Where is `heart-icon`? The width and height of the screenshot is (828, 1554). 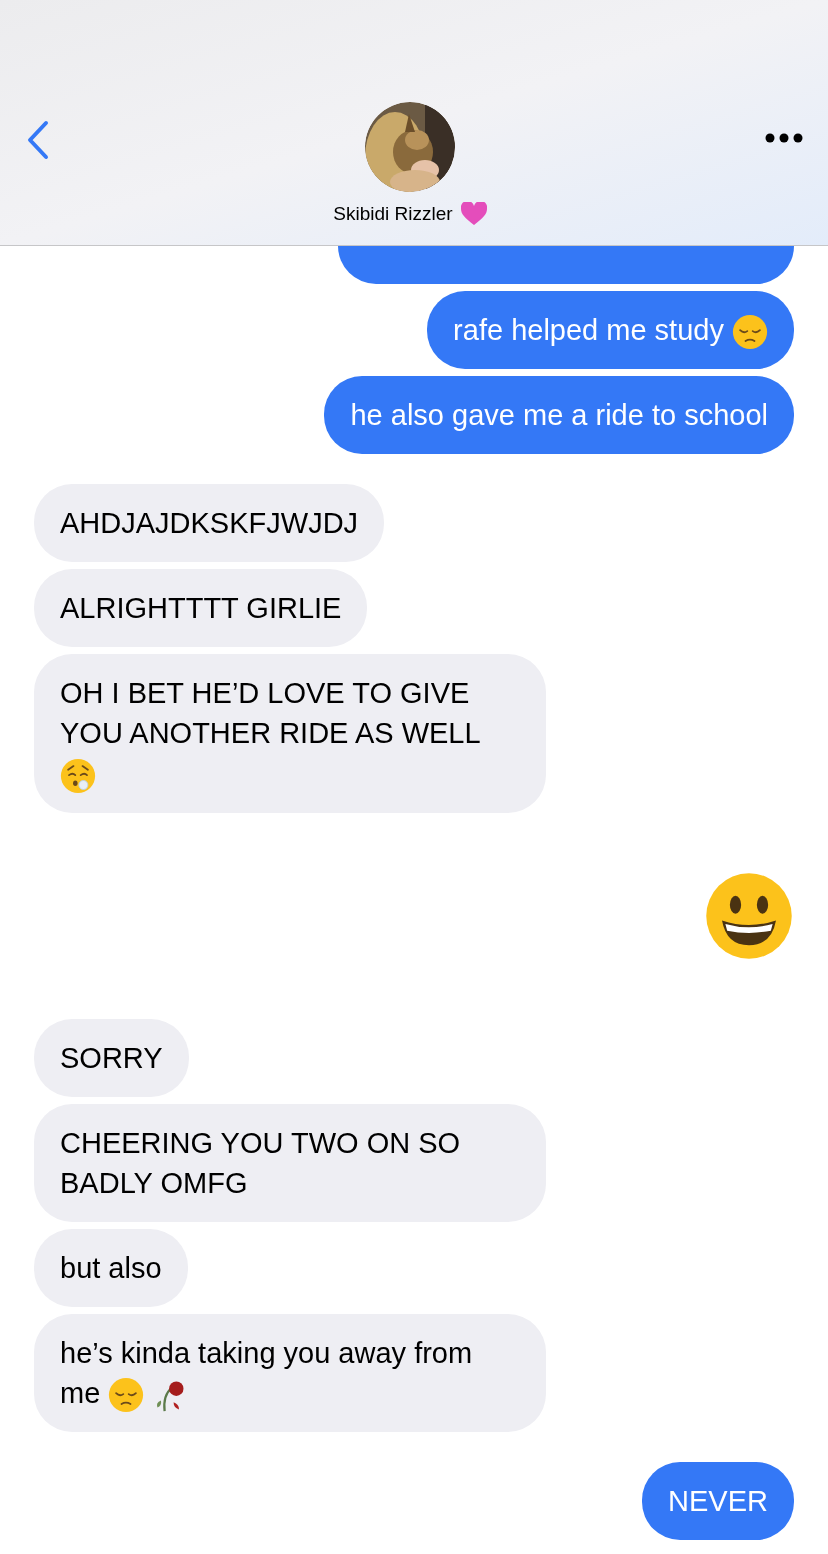
heart-icon is located at coordinates (473, 214).